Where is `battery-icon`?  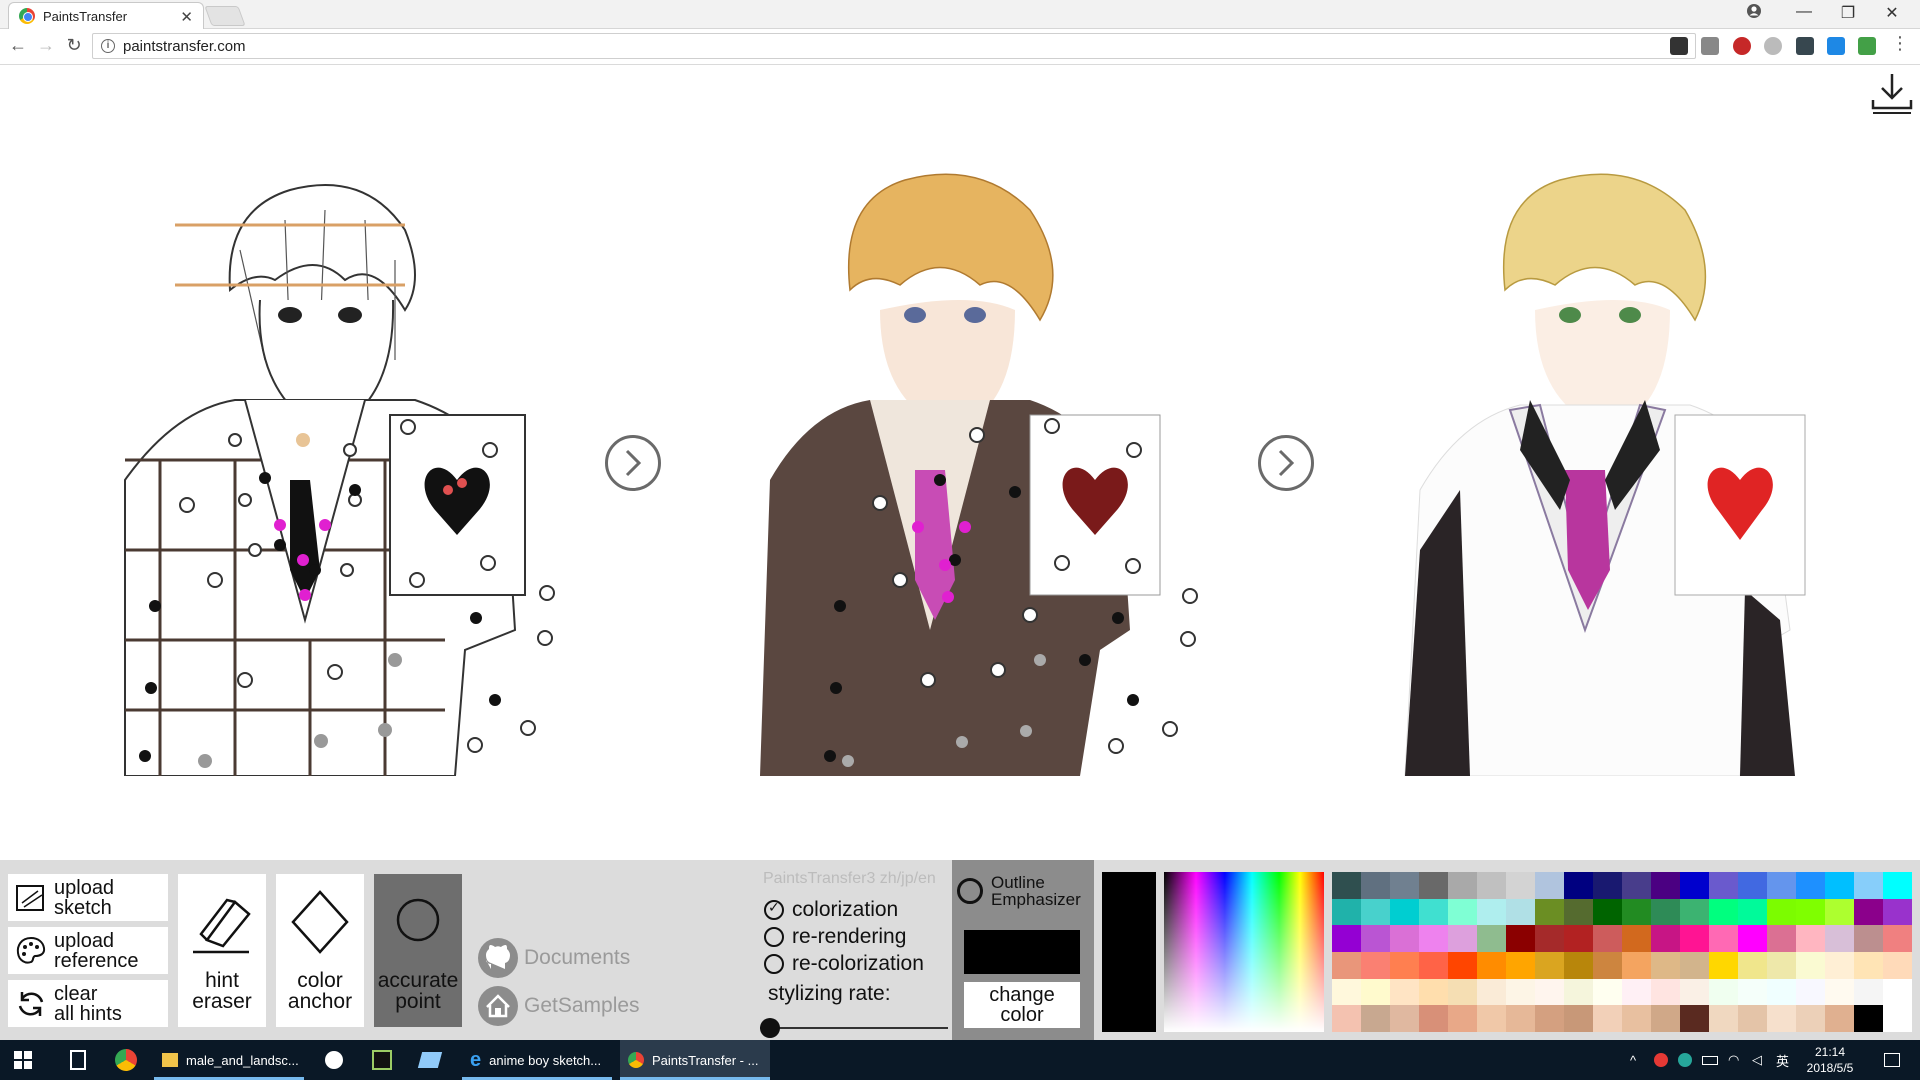
battery-icon is located at coordinates (1710, 1060).